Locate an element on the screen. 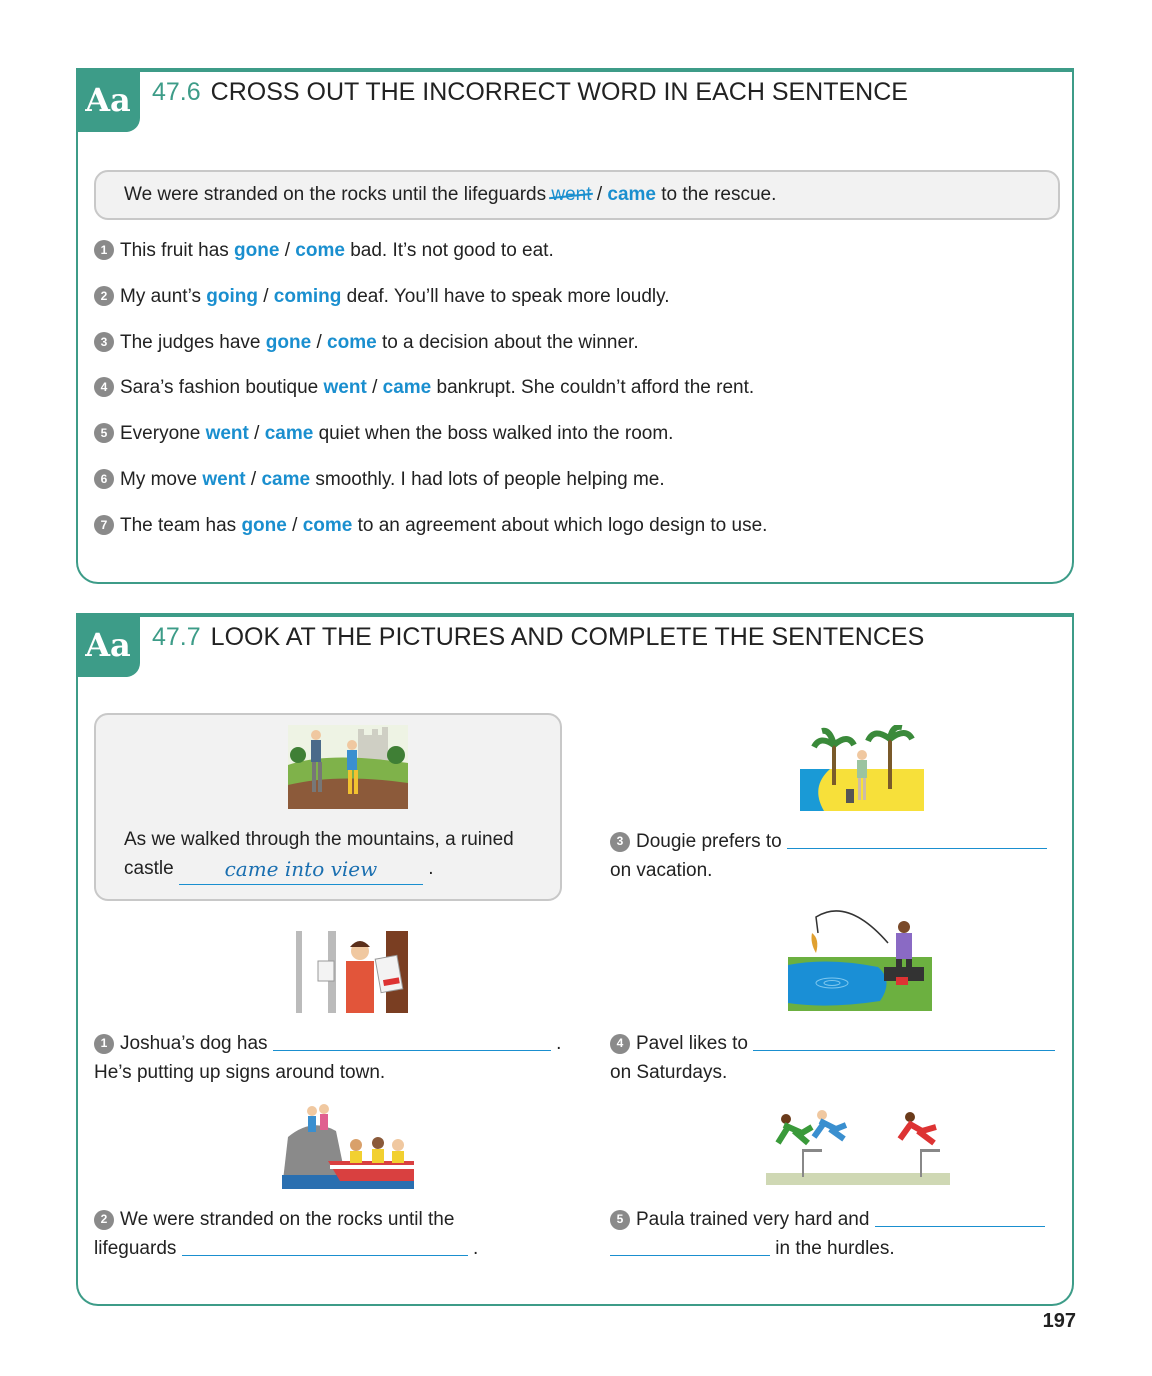 This screenshot has width=1152, height=1376. exercise-item-3: 3 Dougie prefers to on vacation. is located at coordinates (835, 856).